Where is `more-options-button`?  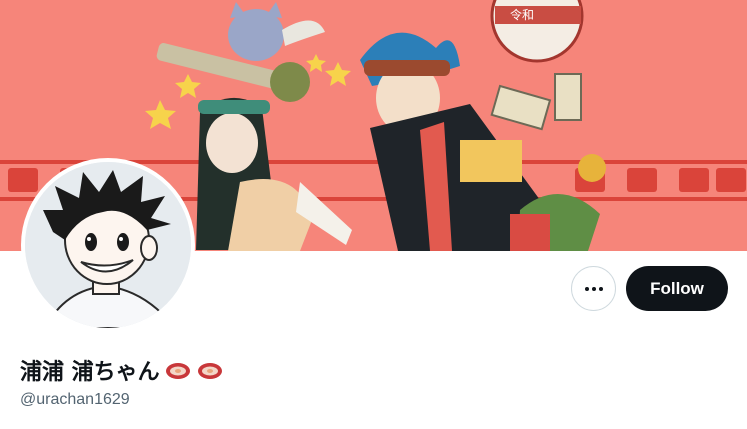
more-options-button is located at coordinates (593, 288).